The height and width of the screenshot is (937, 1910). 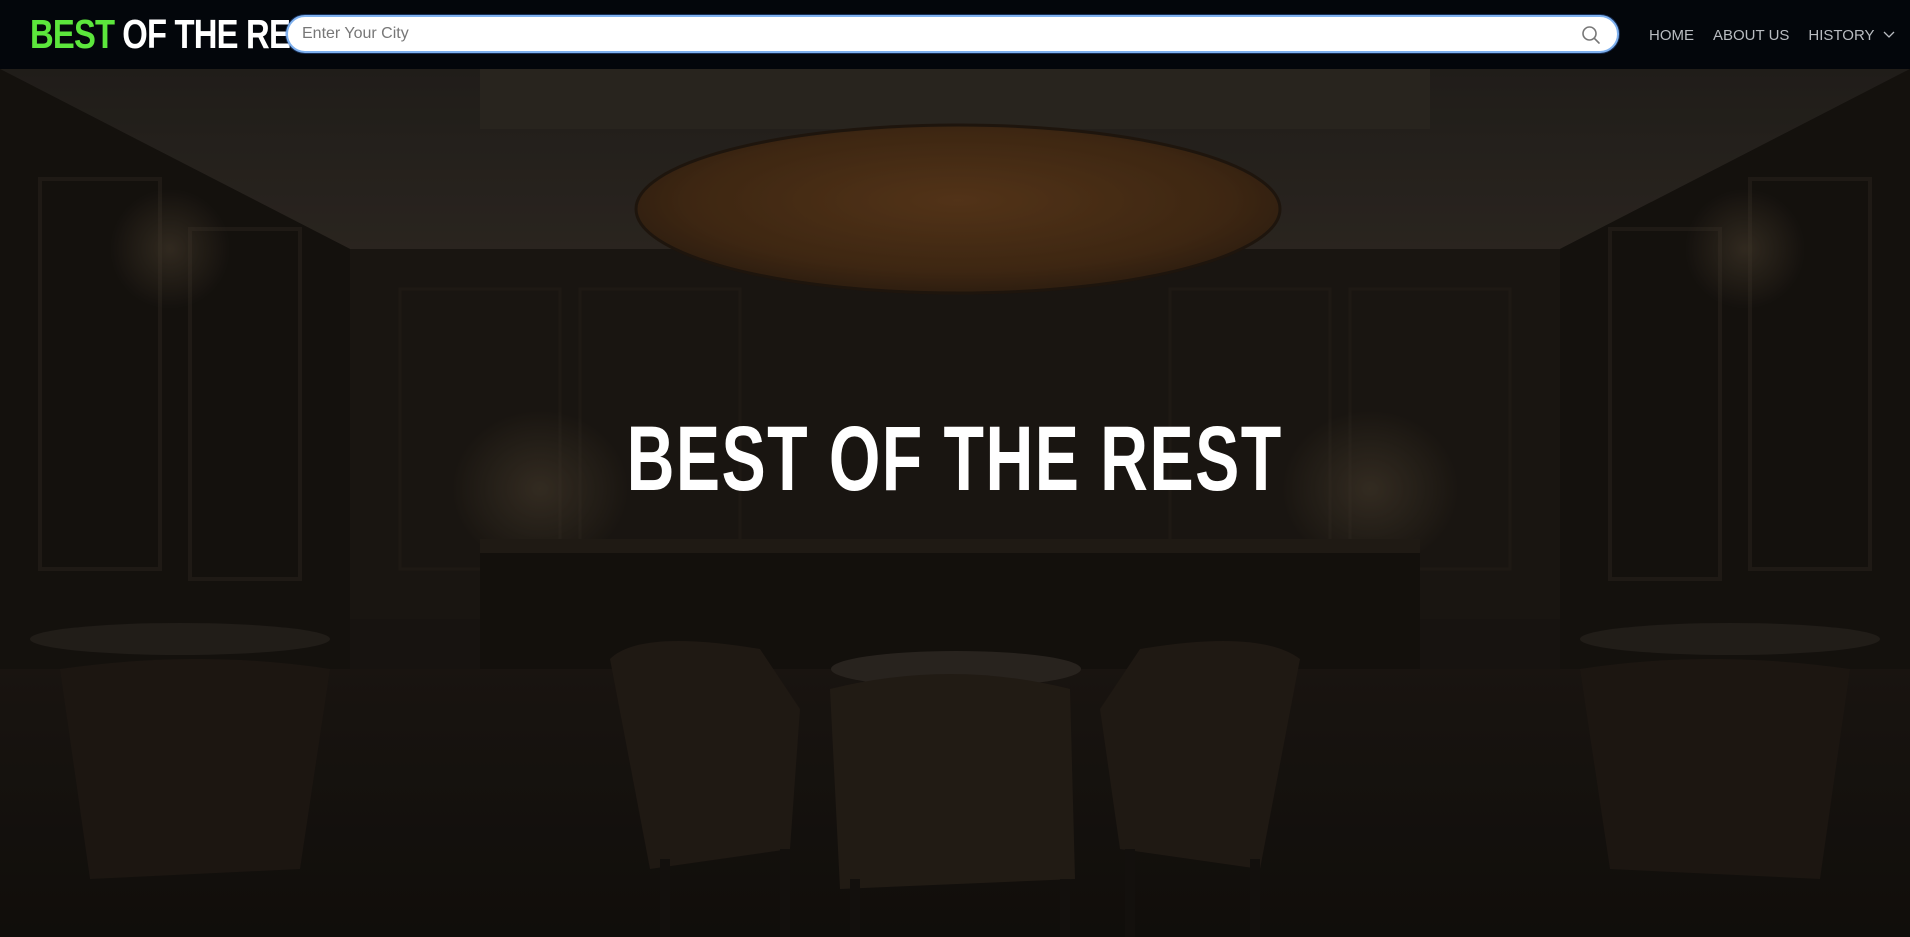 I want to click on chevron-down-icon, so click(x=1889, y=34).